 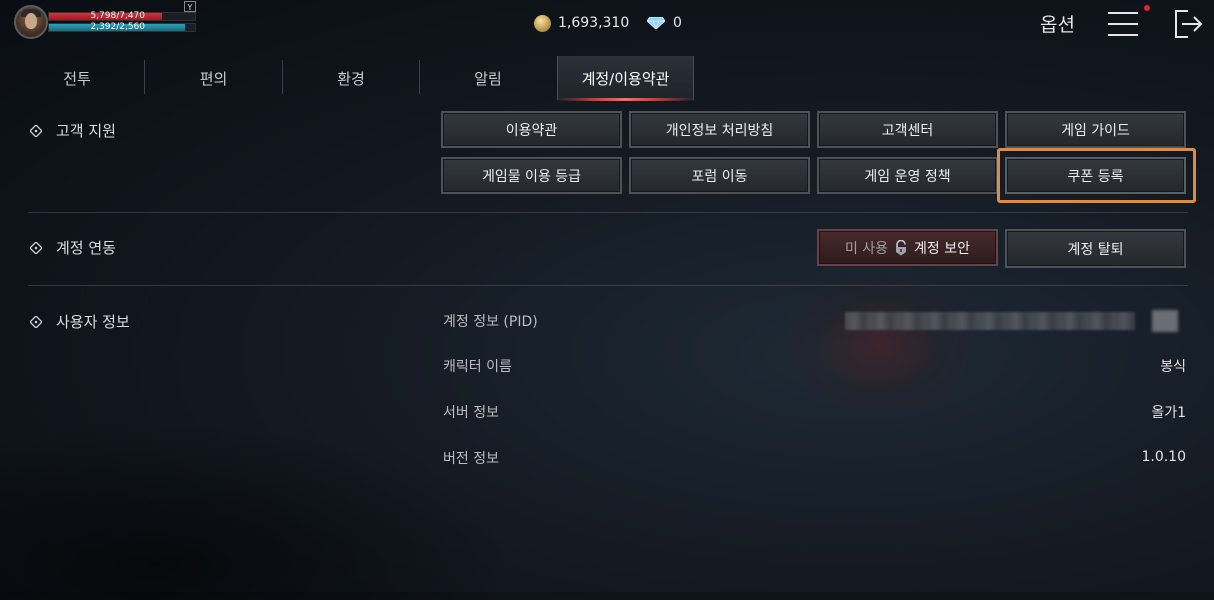 What do you see at coordinates (213, 78) in the screenshot?
I see `tab-convenience: 편의` at bounding box center [213, 78].